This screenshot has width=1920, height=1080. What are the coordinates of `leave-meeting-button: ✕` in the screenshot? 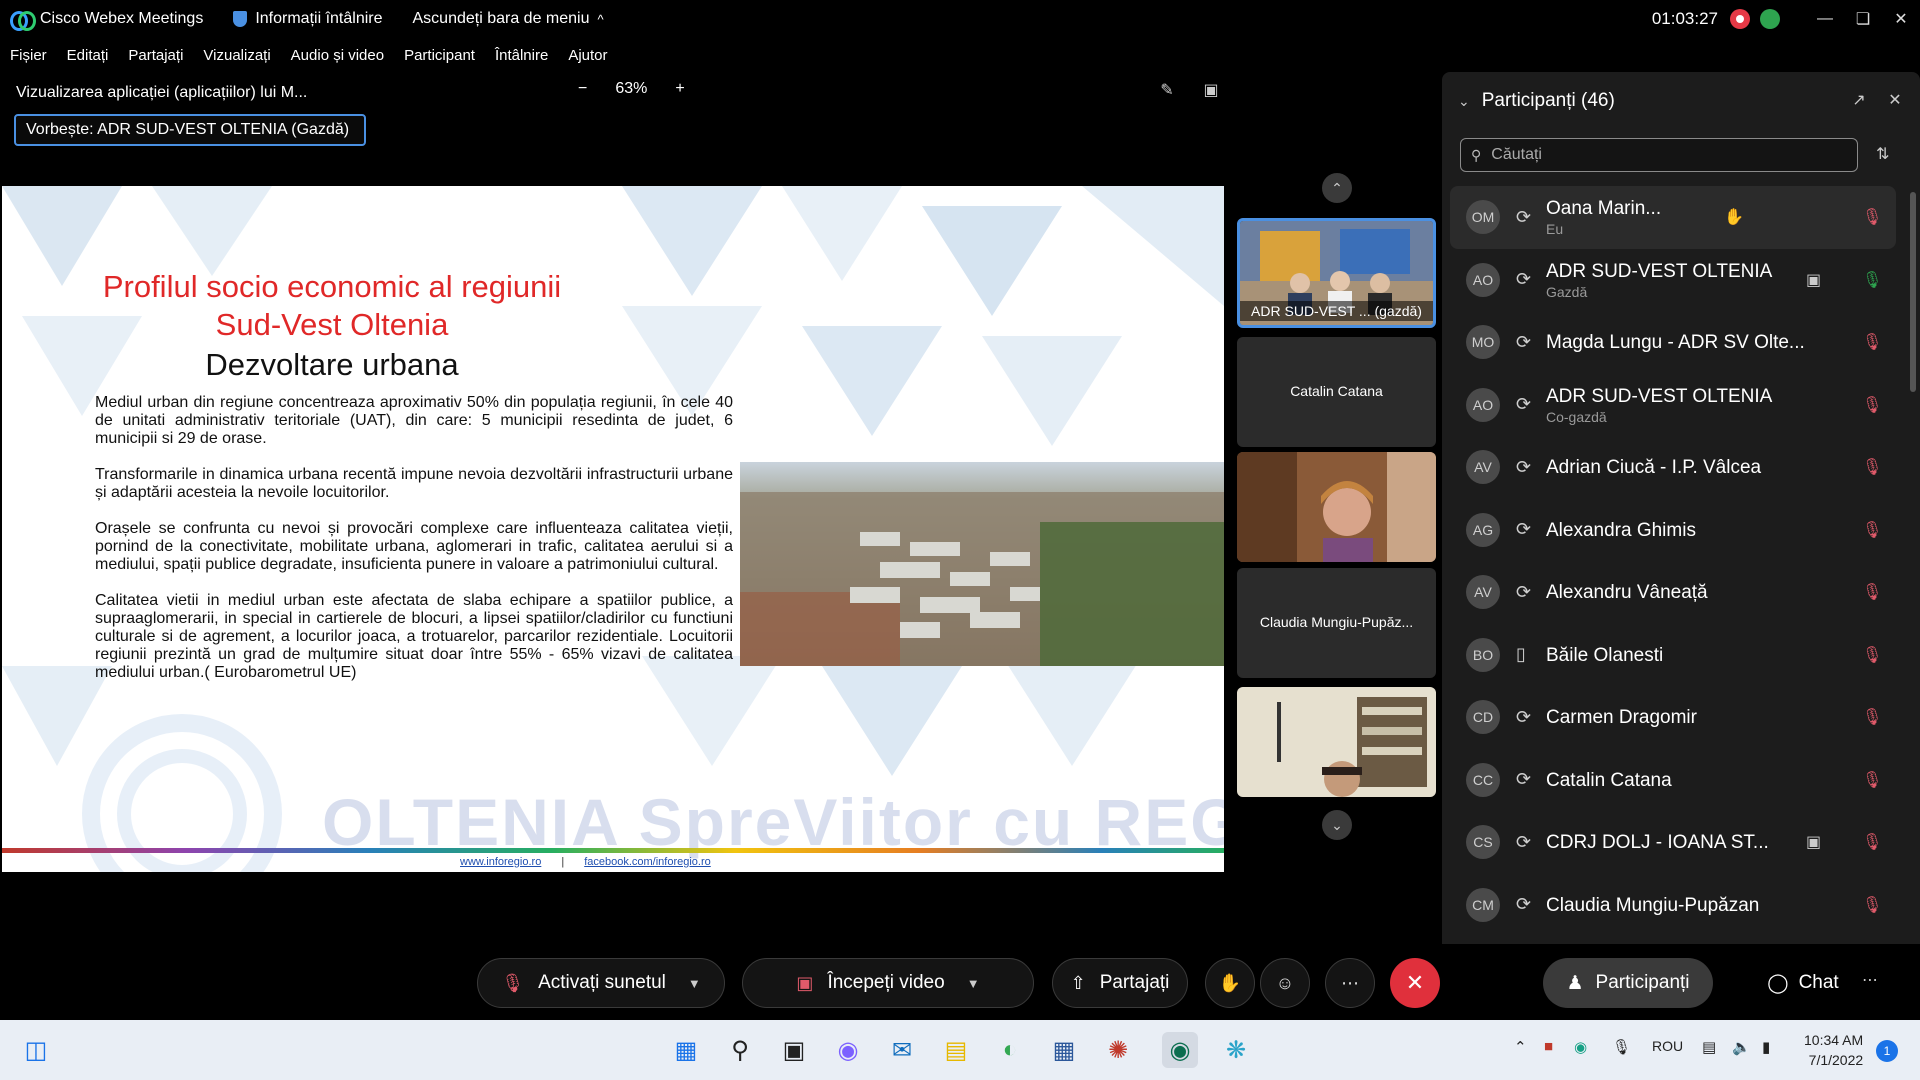 It's located at (1415, 983).